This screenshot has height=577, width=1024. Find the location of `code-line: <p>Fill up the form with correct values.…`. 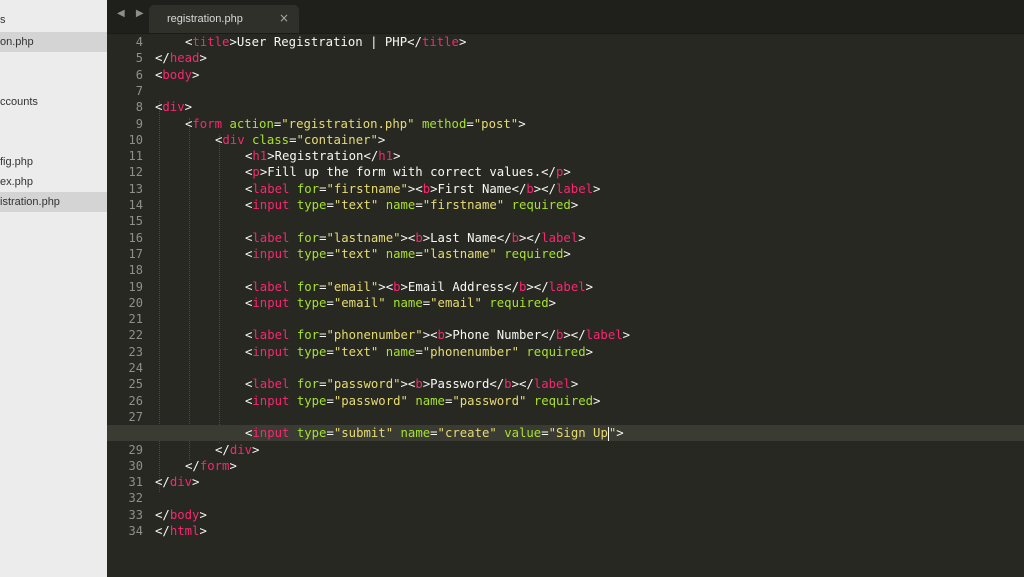

code-line: <p>Fill up the form with correct values.… is located at coordinates (408, 172).